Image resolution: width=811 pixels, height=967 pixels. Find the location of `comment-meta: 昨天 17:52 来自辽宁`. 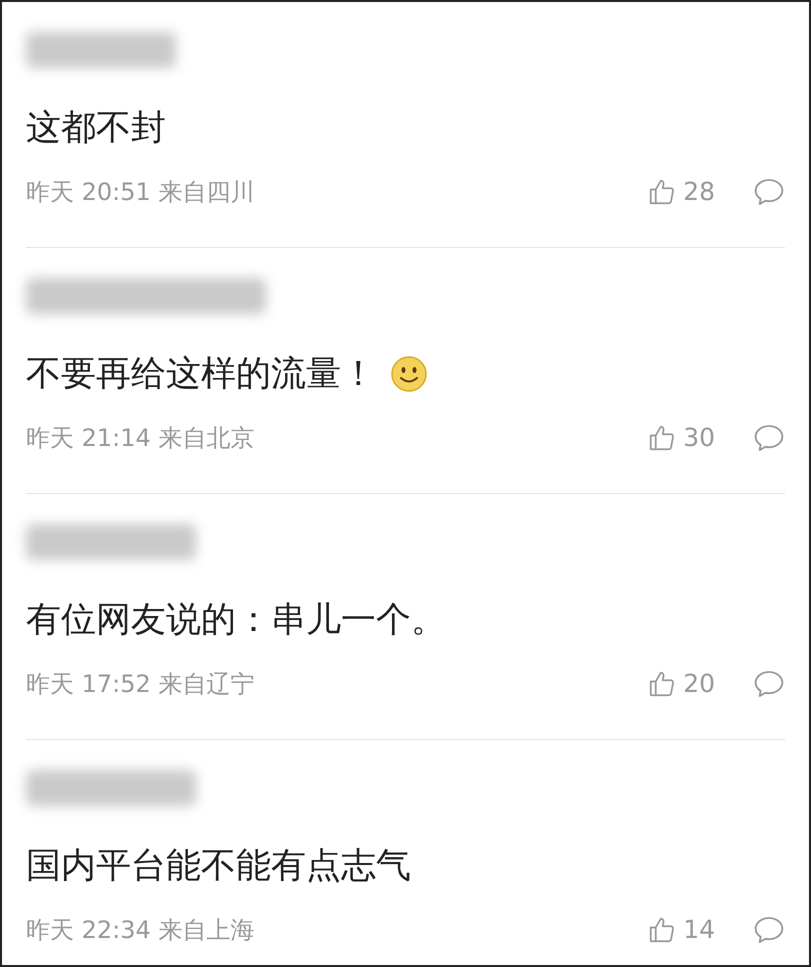

comment-meta: 昨天 17:52 来自辽宁 is located at coordinates (140, 684).